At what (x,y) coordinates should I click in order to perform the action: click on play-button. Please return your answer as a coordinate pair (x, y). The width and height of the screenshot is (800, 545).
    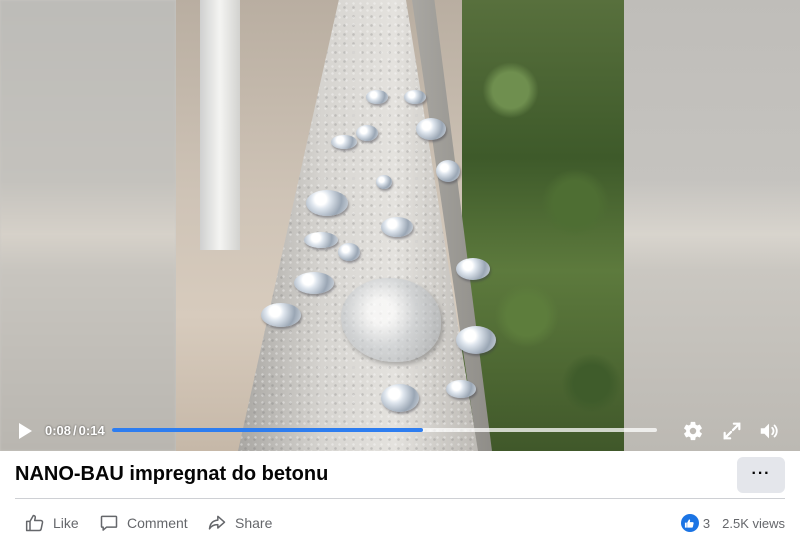
    Looking at the image, I should click on (25, 431).